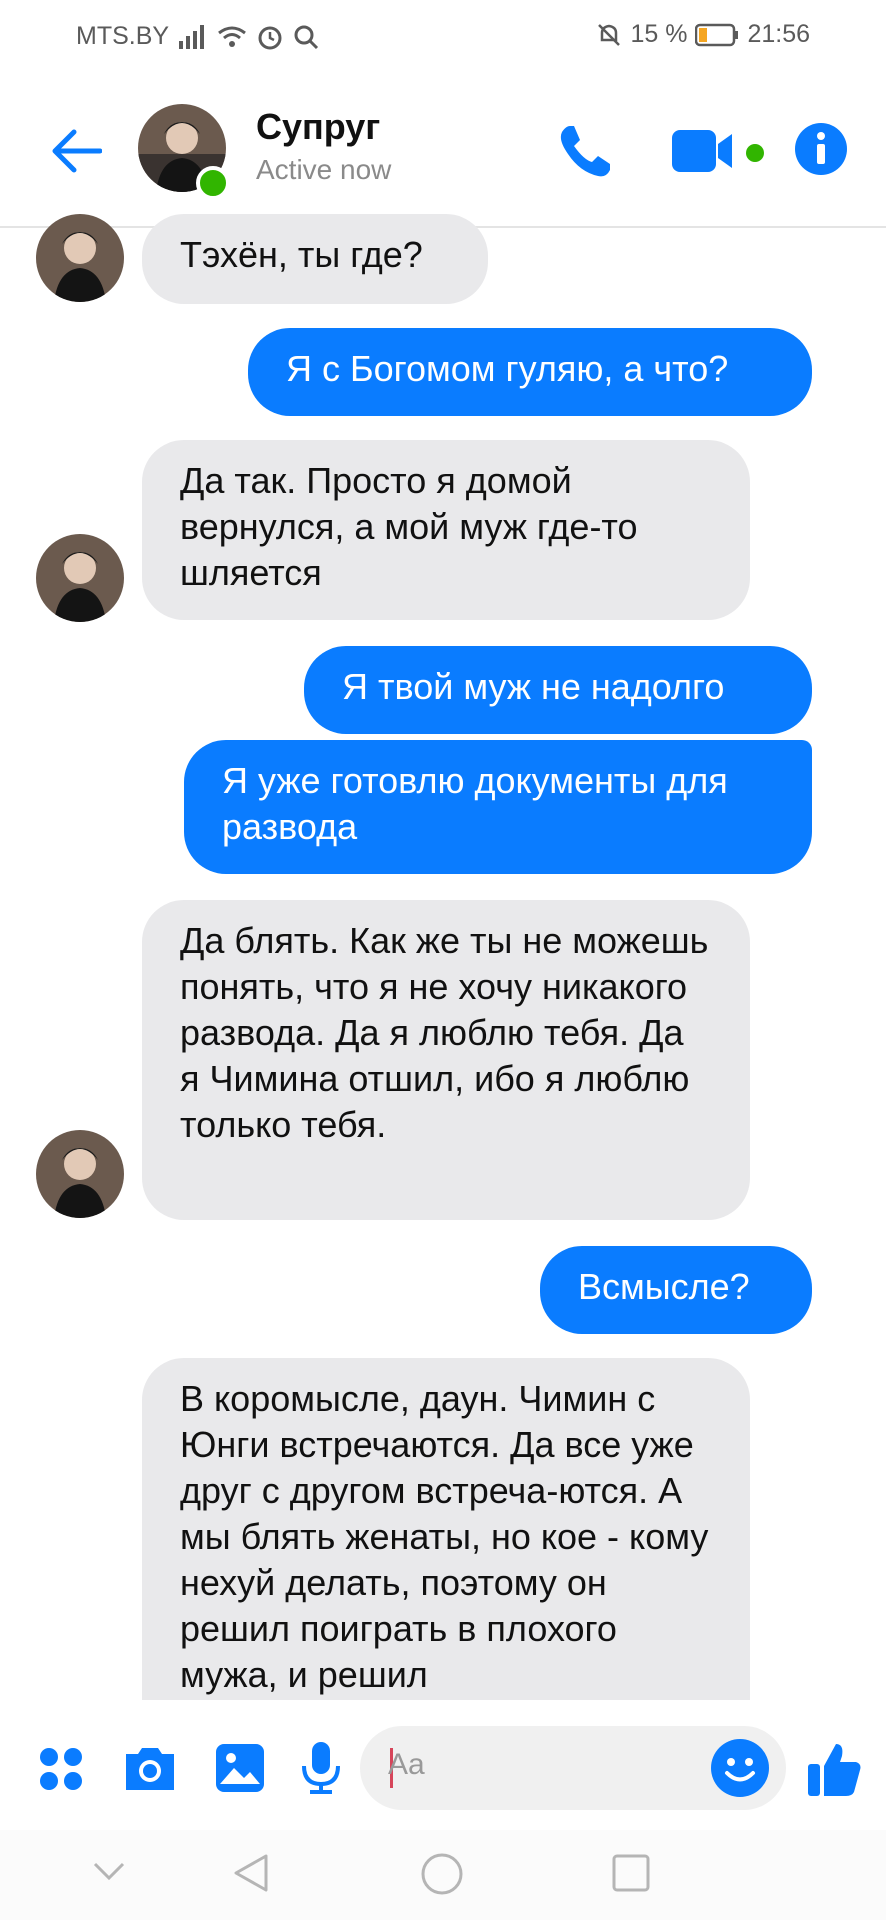  I want to click on info-icon, so click(821, 149).